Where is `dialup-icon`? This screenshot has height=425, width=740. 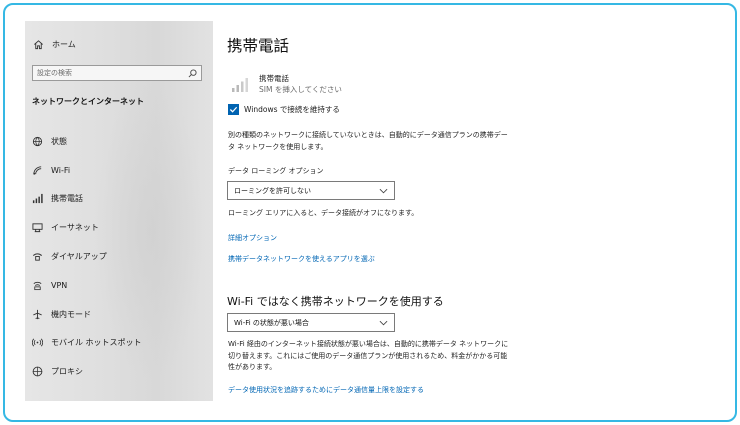 dialup-icon is located at coordinates (37, 257).